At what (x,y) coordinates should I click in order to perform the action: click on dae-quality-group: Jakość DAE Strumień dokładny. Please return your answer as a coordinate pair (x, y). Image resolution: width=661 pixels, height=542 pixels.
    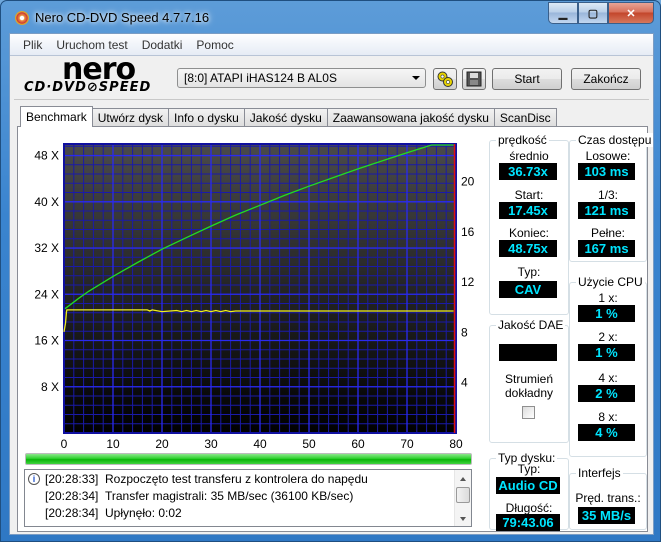
    Looking at the image, I should click on (529, 380).